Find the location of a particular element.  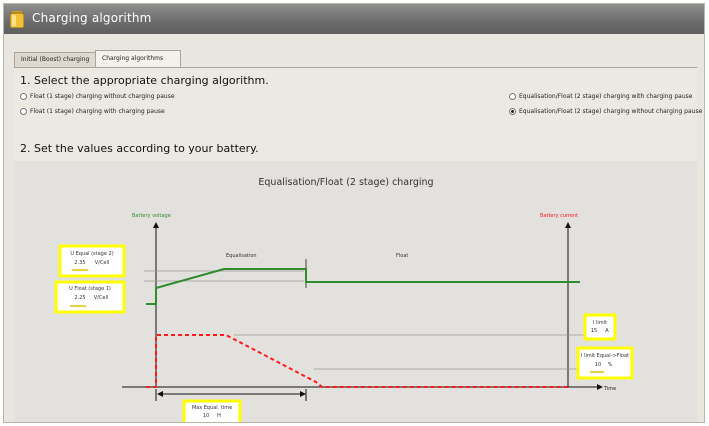

i-limit-label: I limit is located at coordinates (600, 323).